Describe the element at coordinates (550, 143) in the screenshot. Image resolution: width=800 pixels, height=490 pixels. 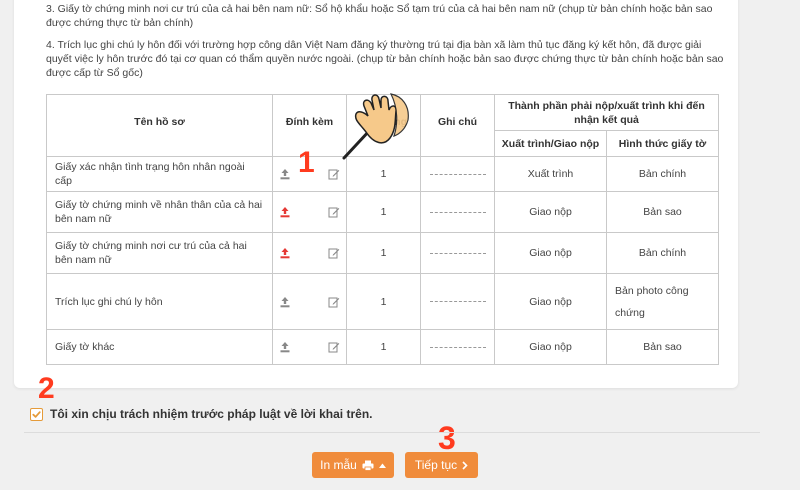
I see `header-submit: Xuất trình/Giao nộp` at that location.